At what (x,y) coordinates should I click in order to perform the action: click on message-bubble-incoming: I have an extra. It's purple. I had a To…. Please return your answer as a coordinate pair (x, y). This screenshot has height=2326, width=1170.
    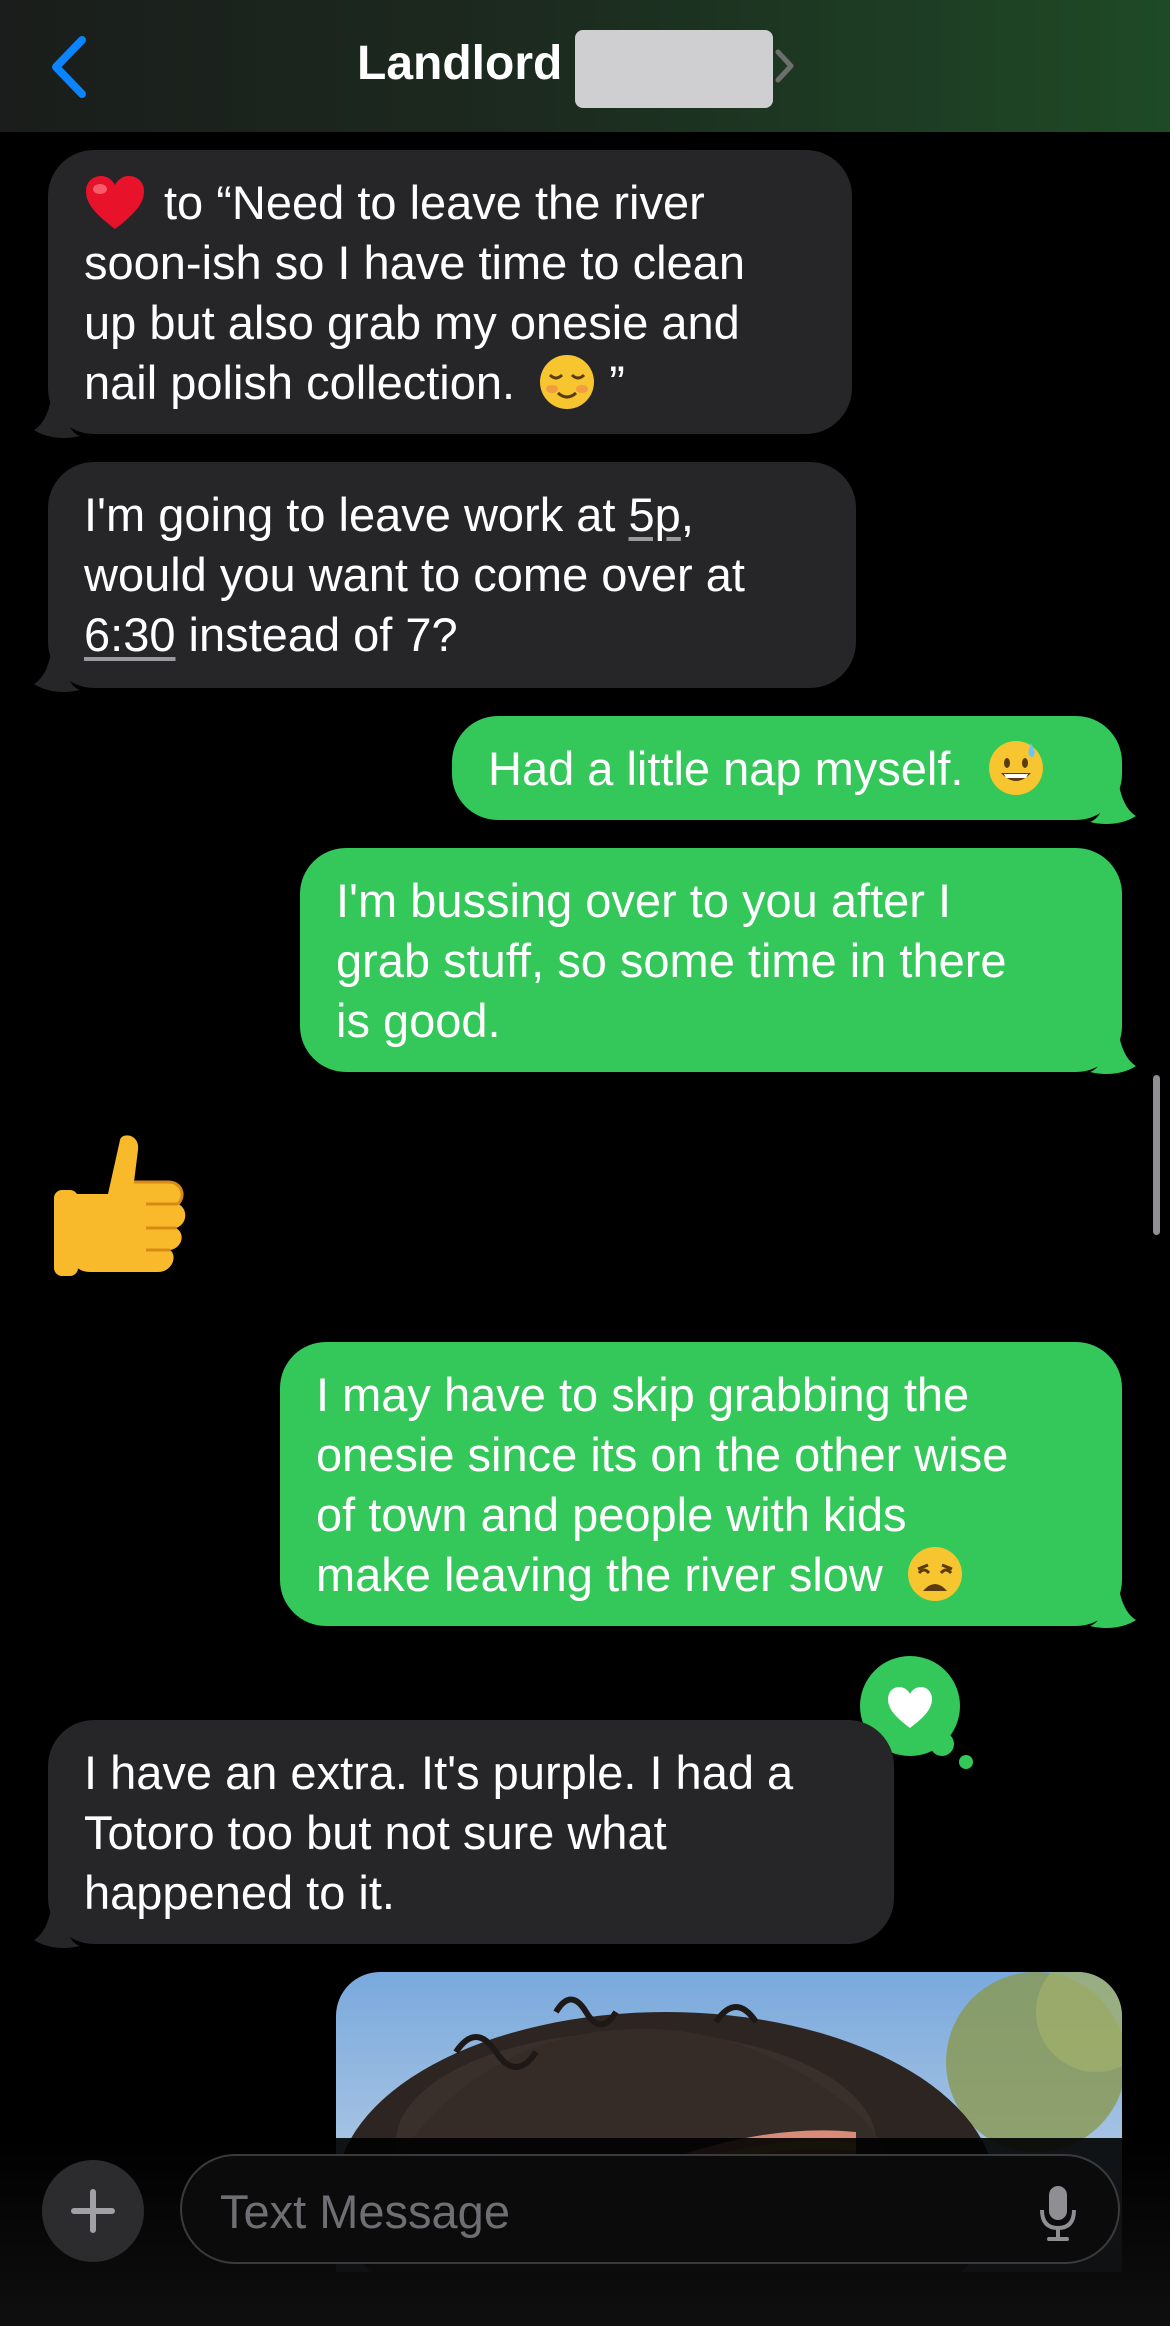
    Looking at the image, I should click on (471, 1832).